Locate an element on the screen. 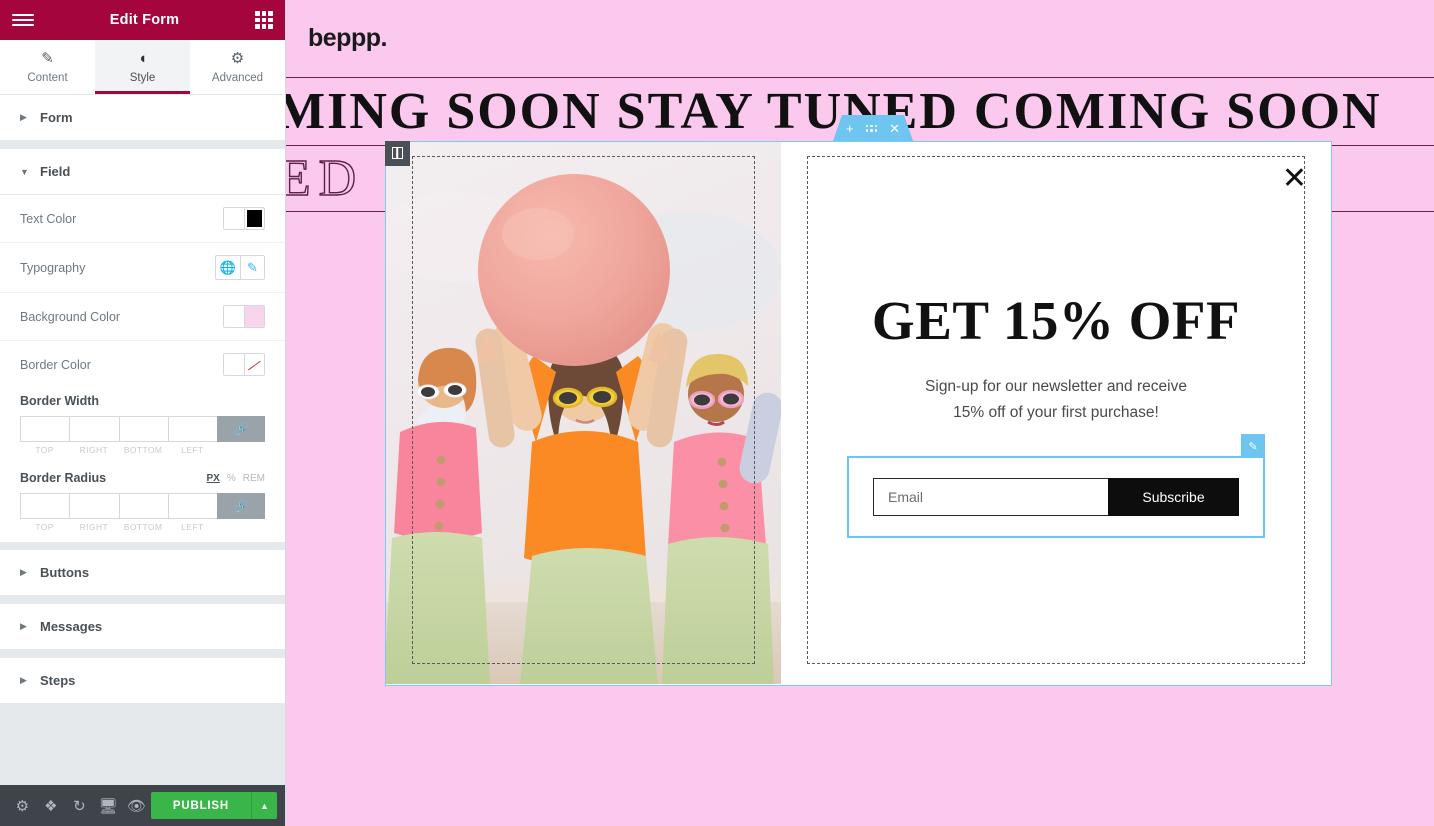 This screenshot has width=1434, height=826. border-width-side-labels: TOP RIGHT BOTTOM LEFT is located at coordinates (142, 450).